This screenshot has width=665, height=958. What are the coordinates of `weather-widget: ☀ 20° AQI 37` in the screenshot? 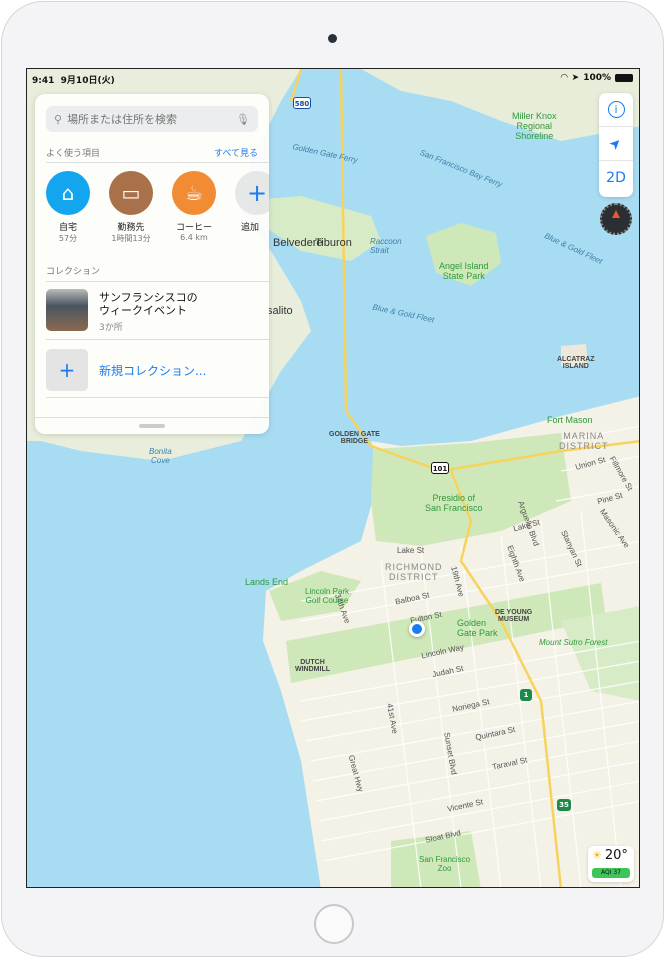 It's located at (611, 864).